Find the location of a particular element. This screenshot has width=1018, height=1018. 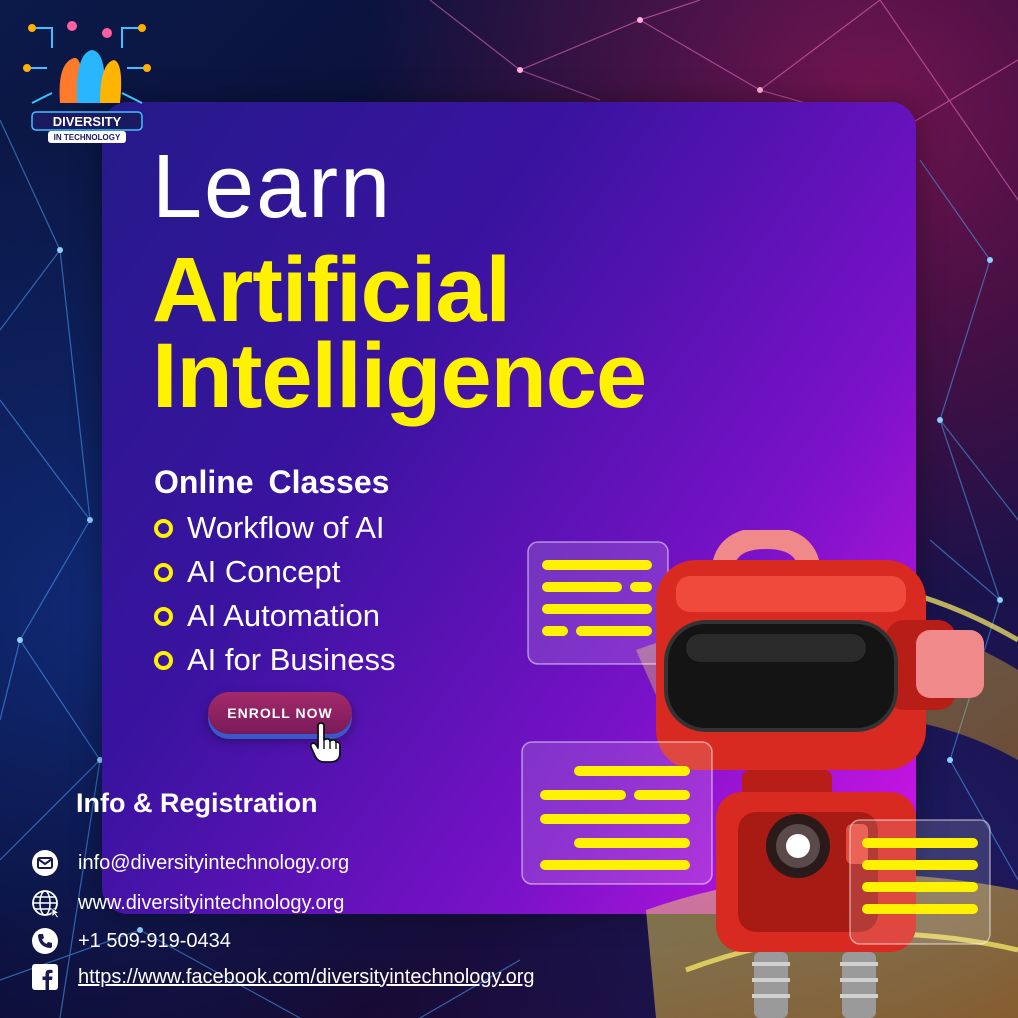

phone-row: +1 509-919-0434 is located at coordinates (130, 941).